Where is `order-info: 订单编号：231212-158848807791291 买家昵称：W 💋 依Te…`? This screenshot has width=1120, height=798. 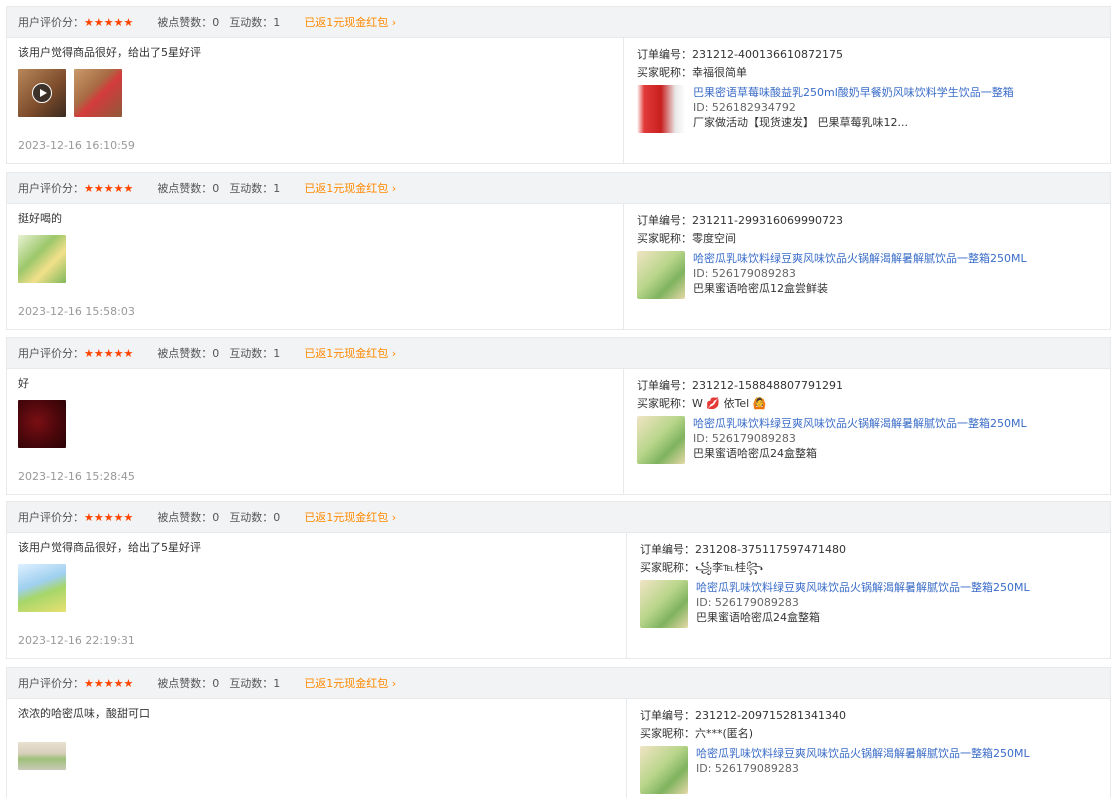 order-info: 订单编号：231212-158848807791291 买家昵称：W 💋 依Te… is located at coordinates (867, 431).